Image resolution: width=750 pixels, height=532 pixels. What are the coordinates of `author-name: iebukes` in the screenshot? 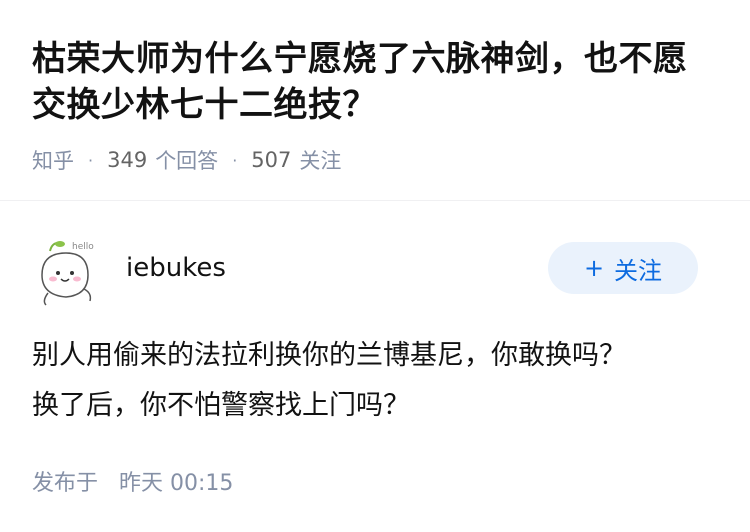 It's located at (176, 268).